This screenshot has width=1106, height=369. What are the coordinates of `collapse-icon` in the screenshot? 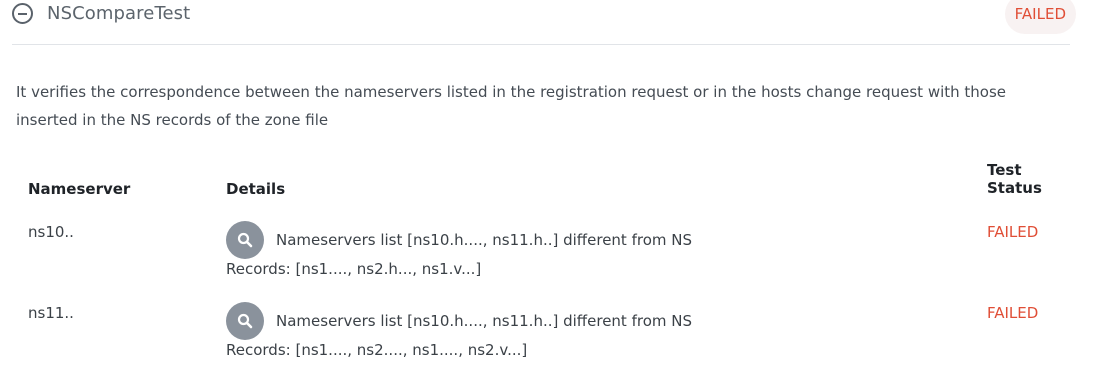 It's located at (22, 13).